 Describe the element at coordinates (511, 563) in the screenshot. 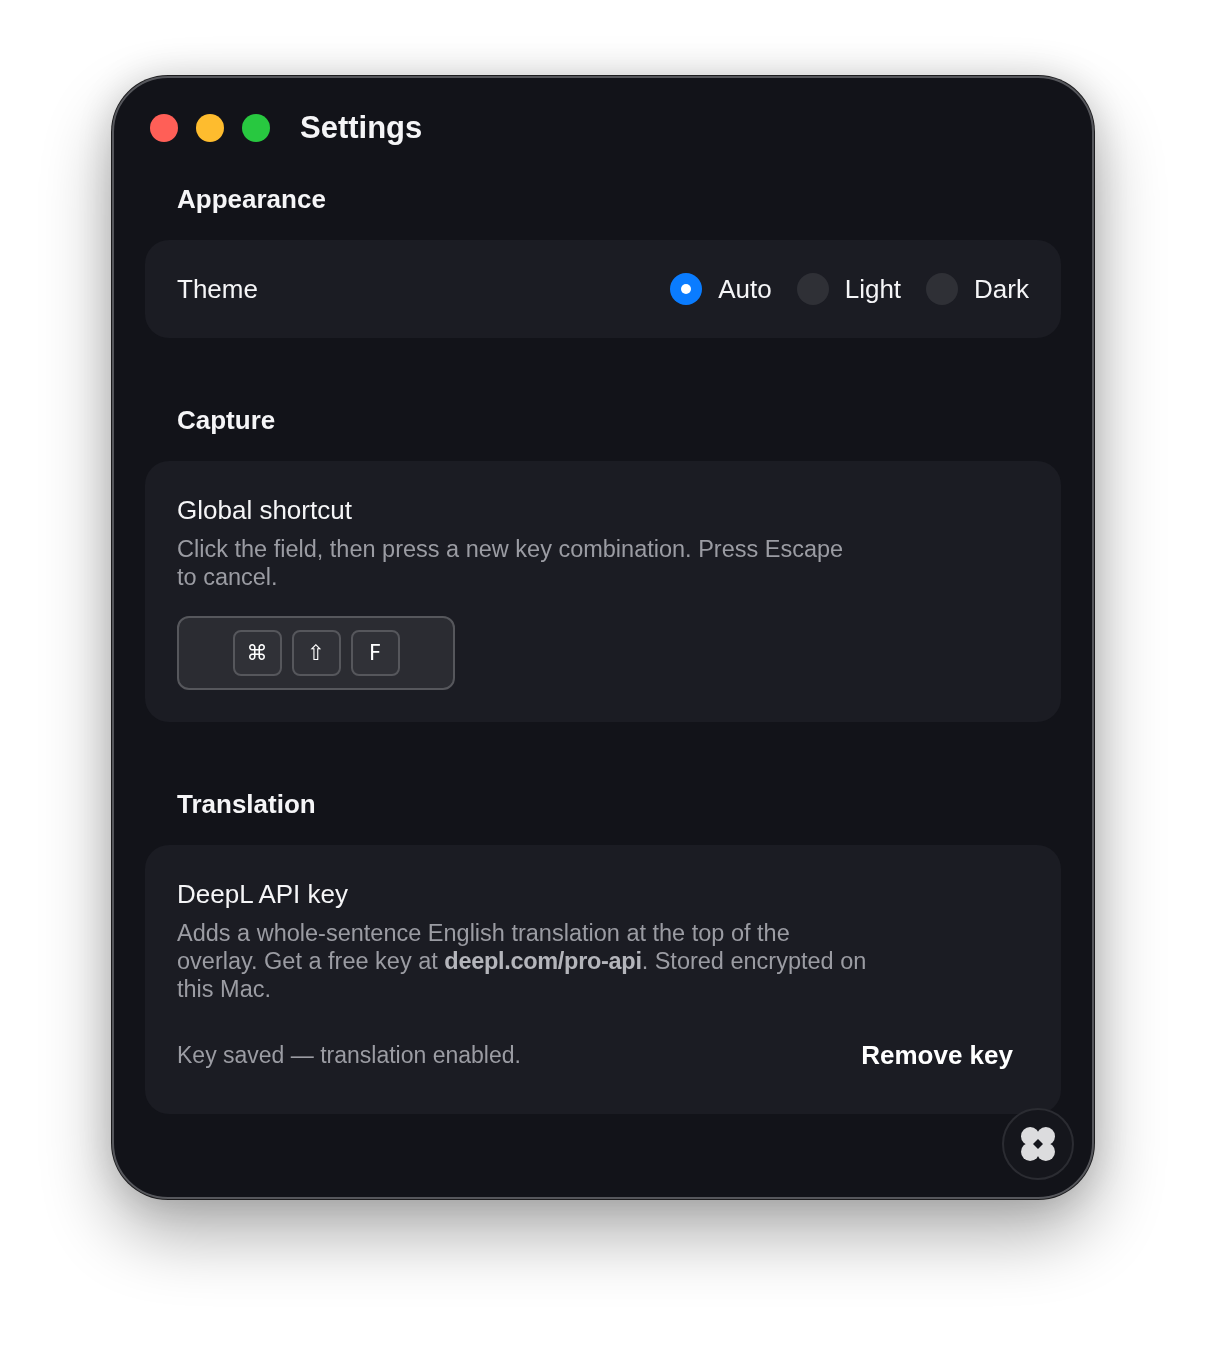

I see `setting-description: Click the field, then press a new key combination. Press Escape to cancel.` at that location.